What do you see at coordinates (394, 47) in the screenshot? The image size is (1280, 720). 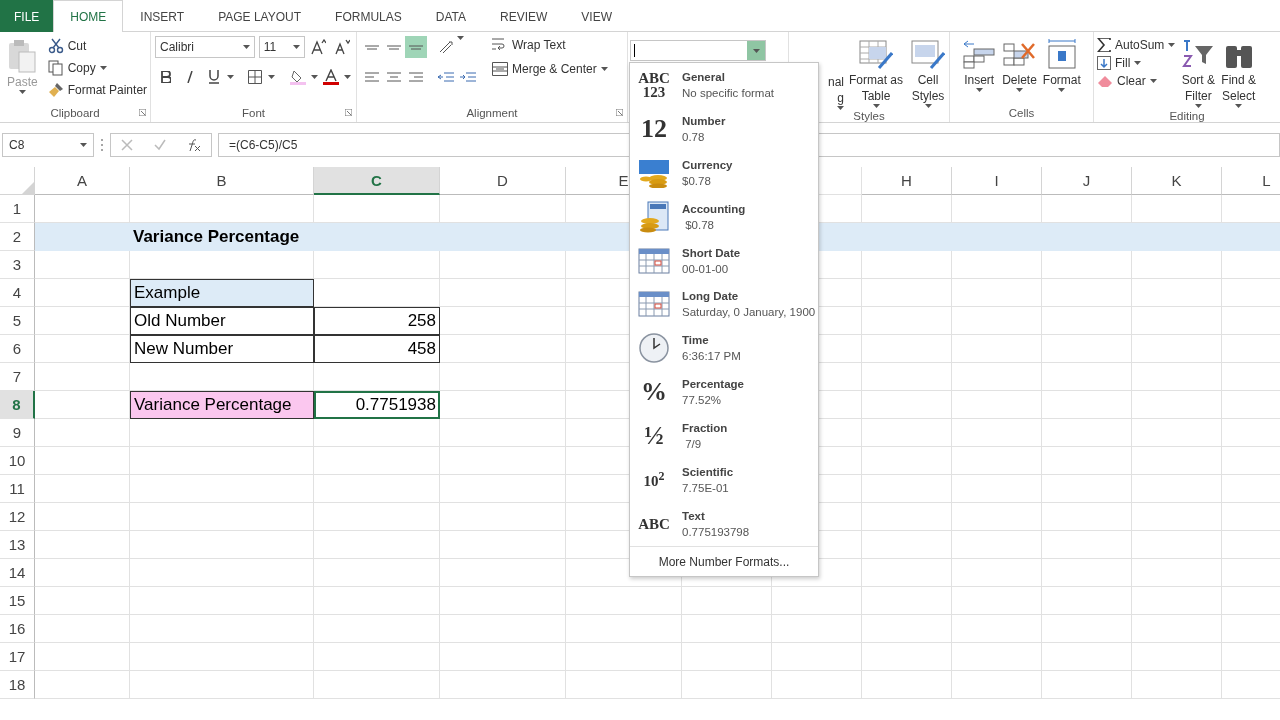 I see `align-middle-icon` at bounding box center [394, 47].